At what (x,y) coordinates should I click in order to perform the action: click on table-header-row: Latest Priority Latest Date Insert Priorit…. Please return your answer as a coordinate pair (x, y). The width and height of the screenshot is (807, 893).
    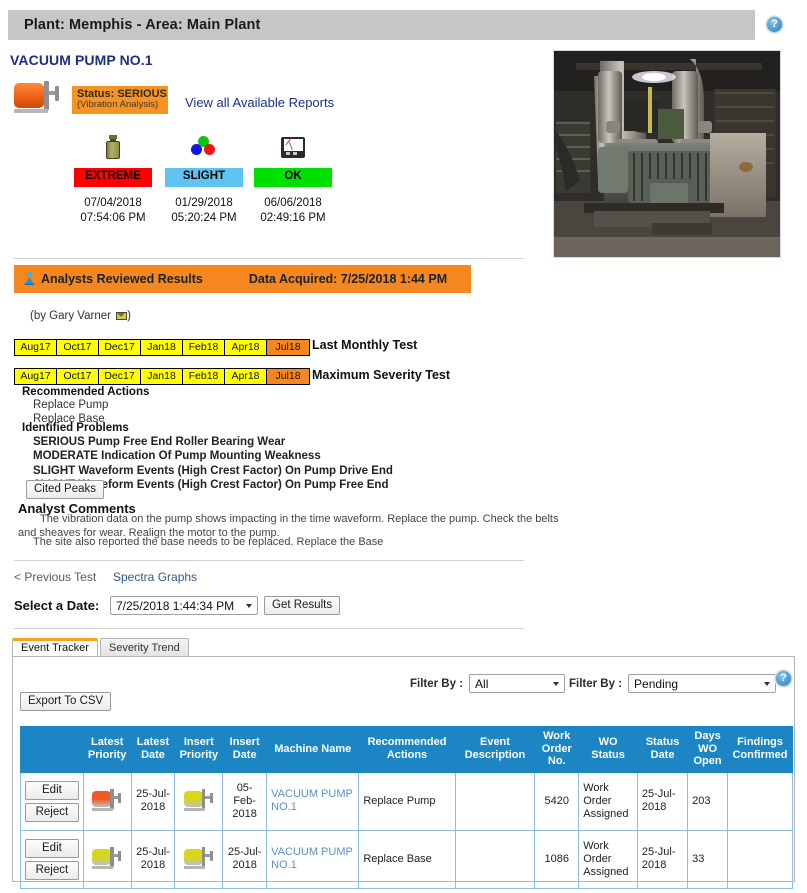
    Looking at the image, I should click on (407, 749).